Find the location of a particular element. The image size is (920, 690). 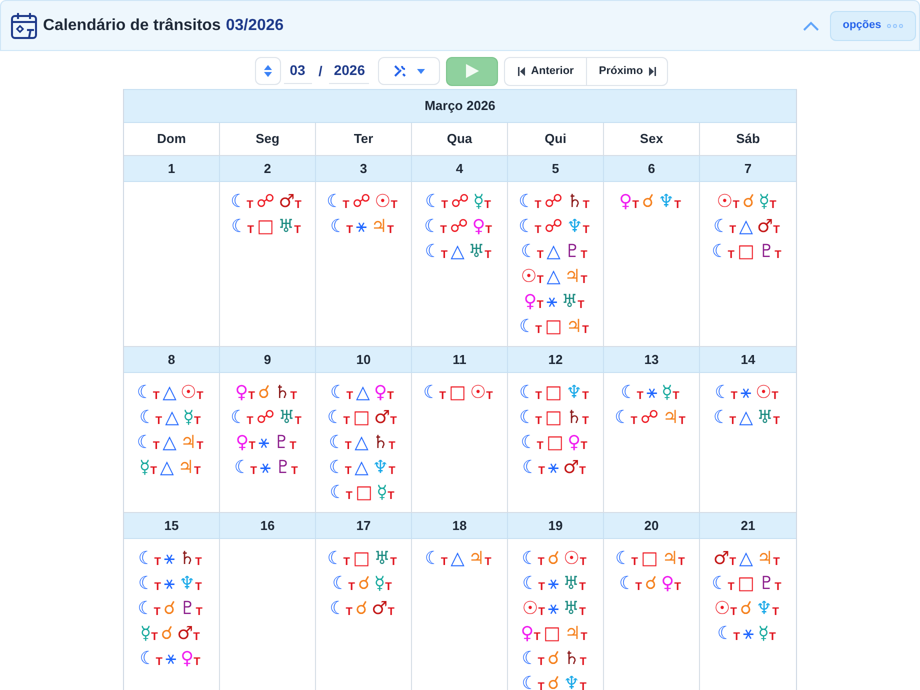

date-number: 4 is located at coordinates (460, 169).